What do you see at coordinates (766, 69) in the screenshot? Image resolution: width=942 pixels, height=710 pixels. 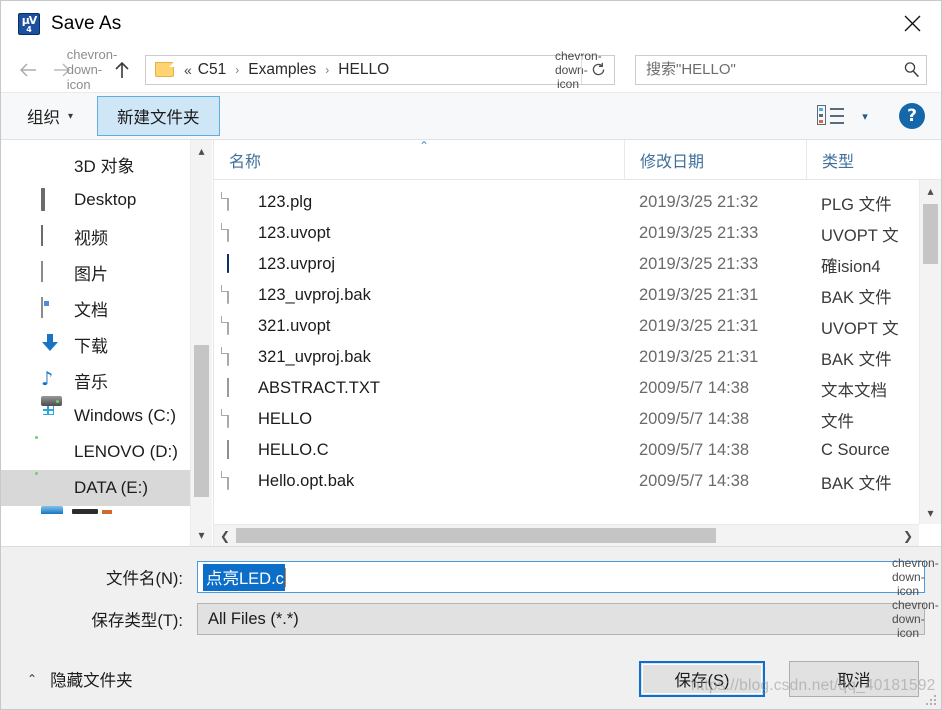 I see `search-input` at bounding box center [766, 69].